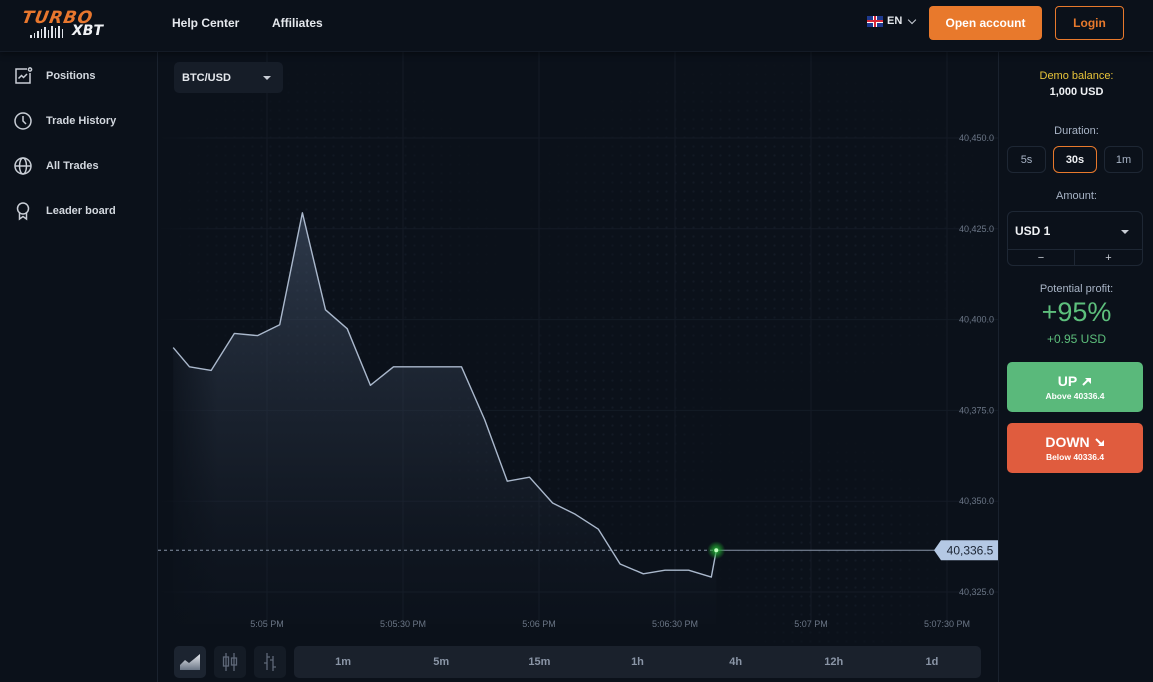  I want to click on amount-label: Amount:, so click(1076, 196).